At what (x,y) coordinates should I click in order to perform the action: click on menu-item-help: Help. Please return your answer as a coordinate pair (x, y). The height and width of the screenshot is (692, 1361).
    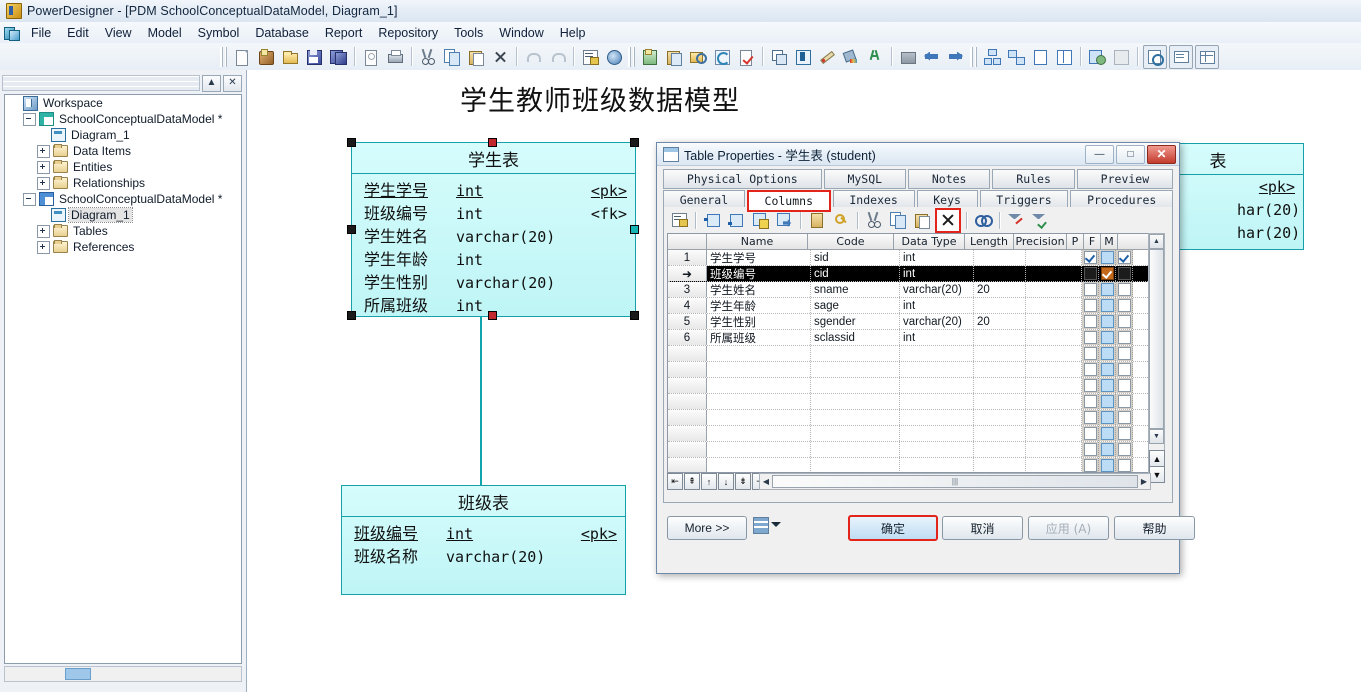
    Looking at the image, I should click on (573, 33).